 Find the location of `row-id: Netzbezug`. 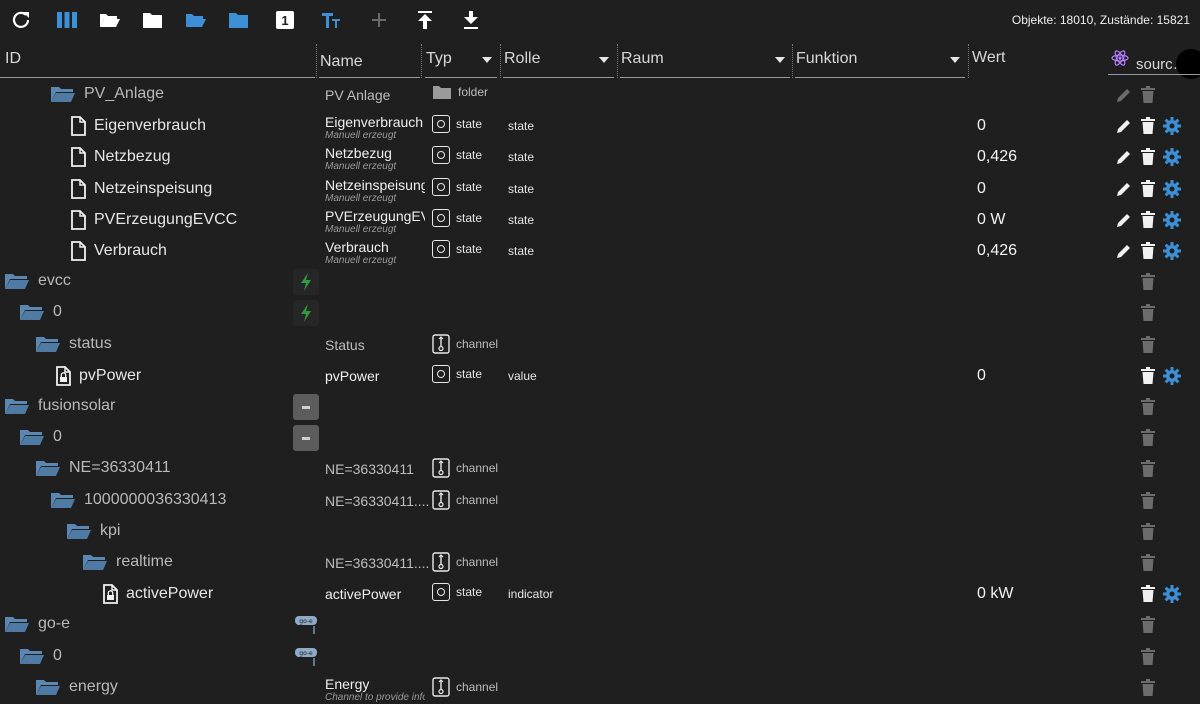

row-id: Netzbezug is located at coordinates (120, 157).